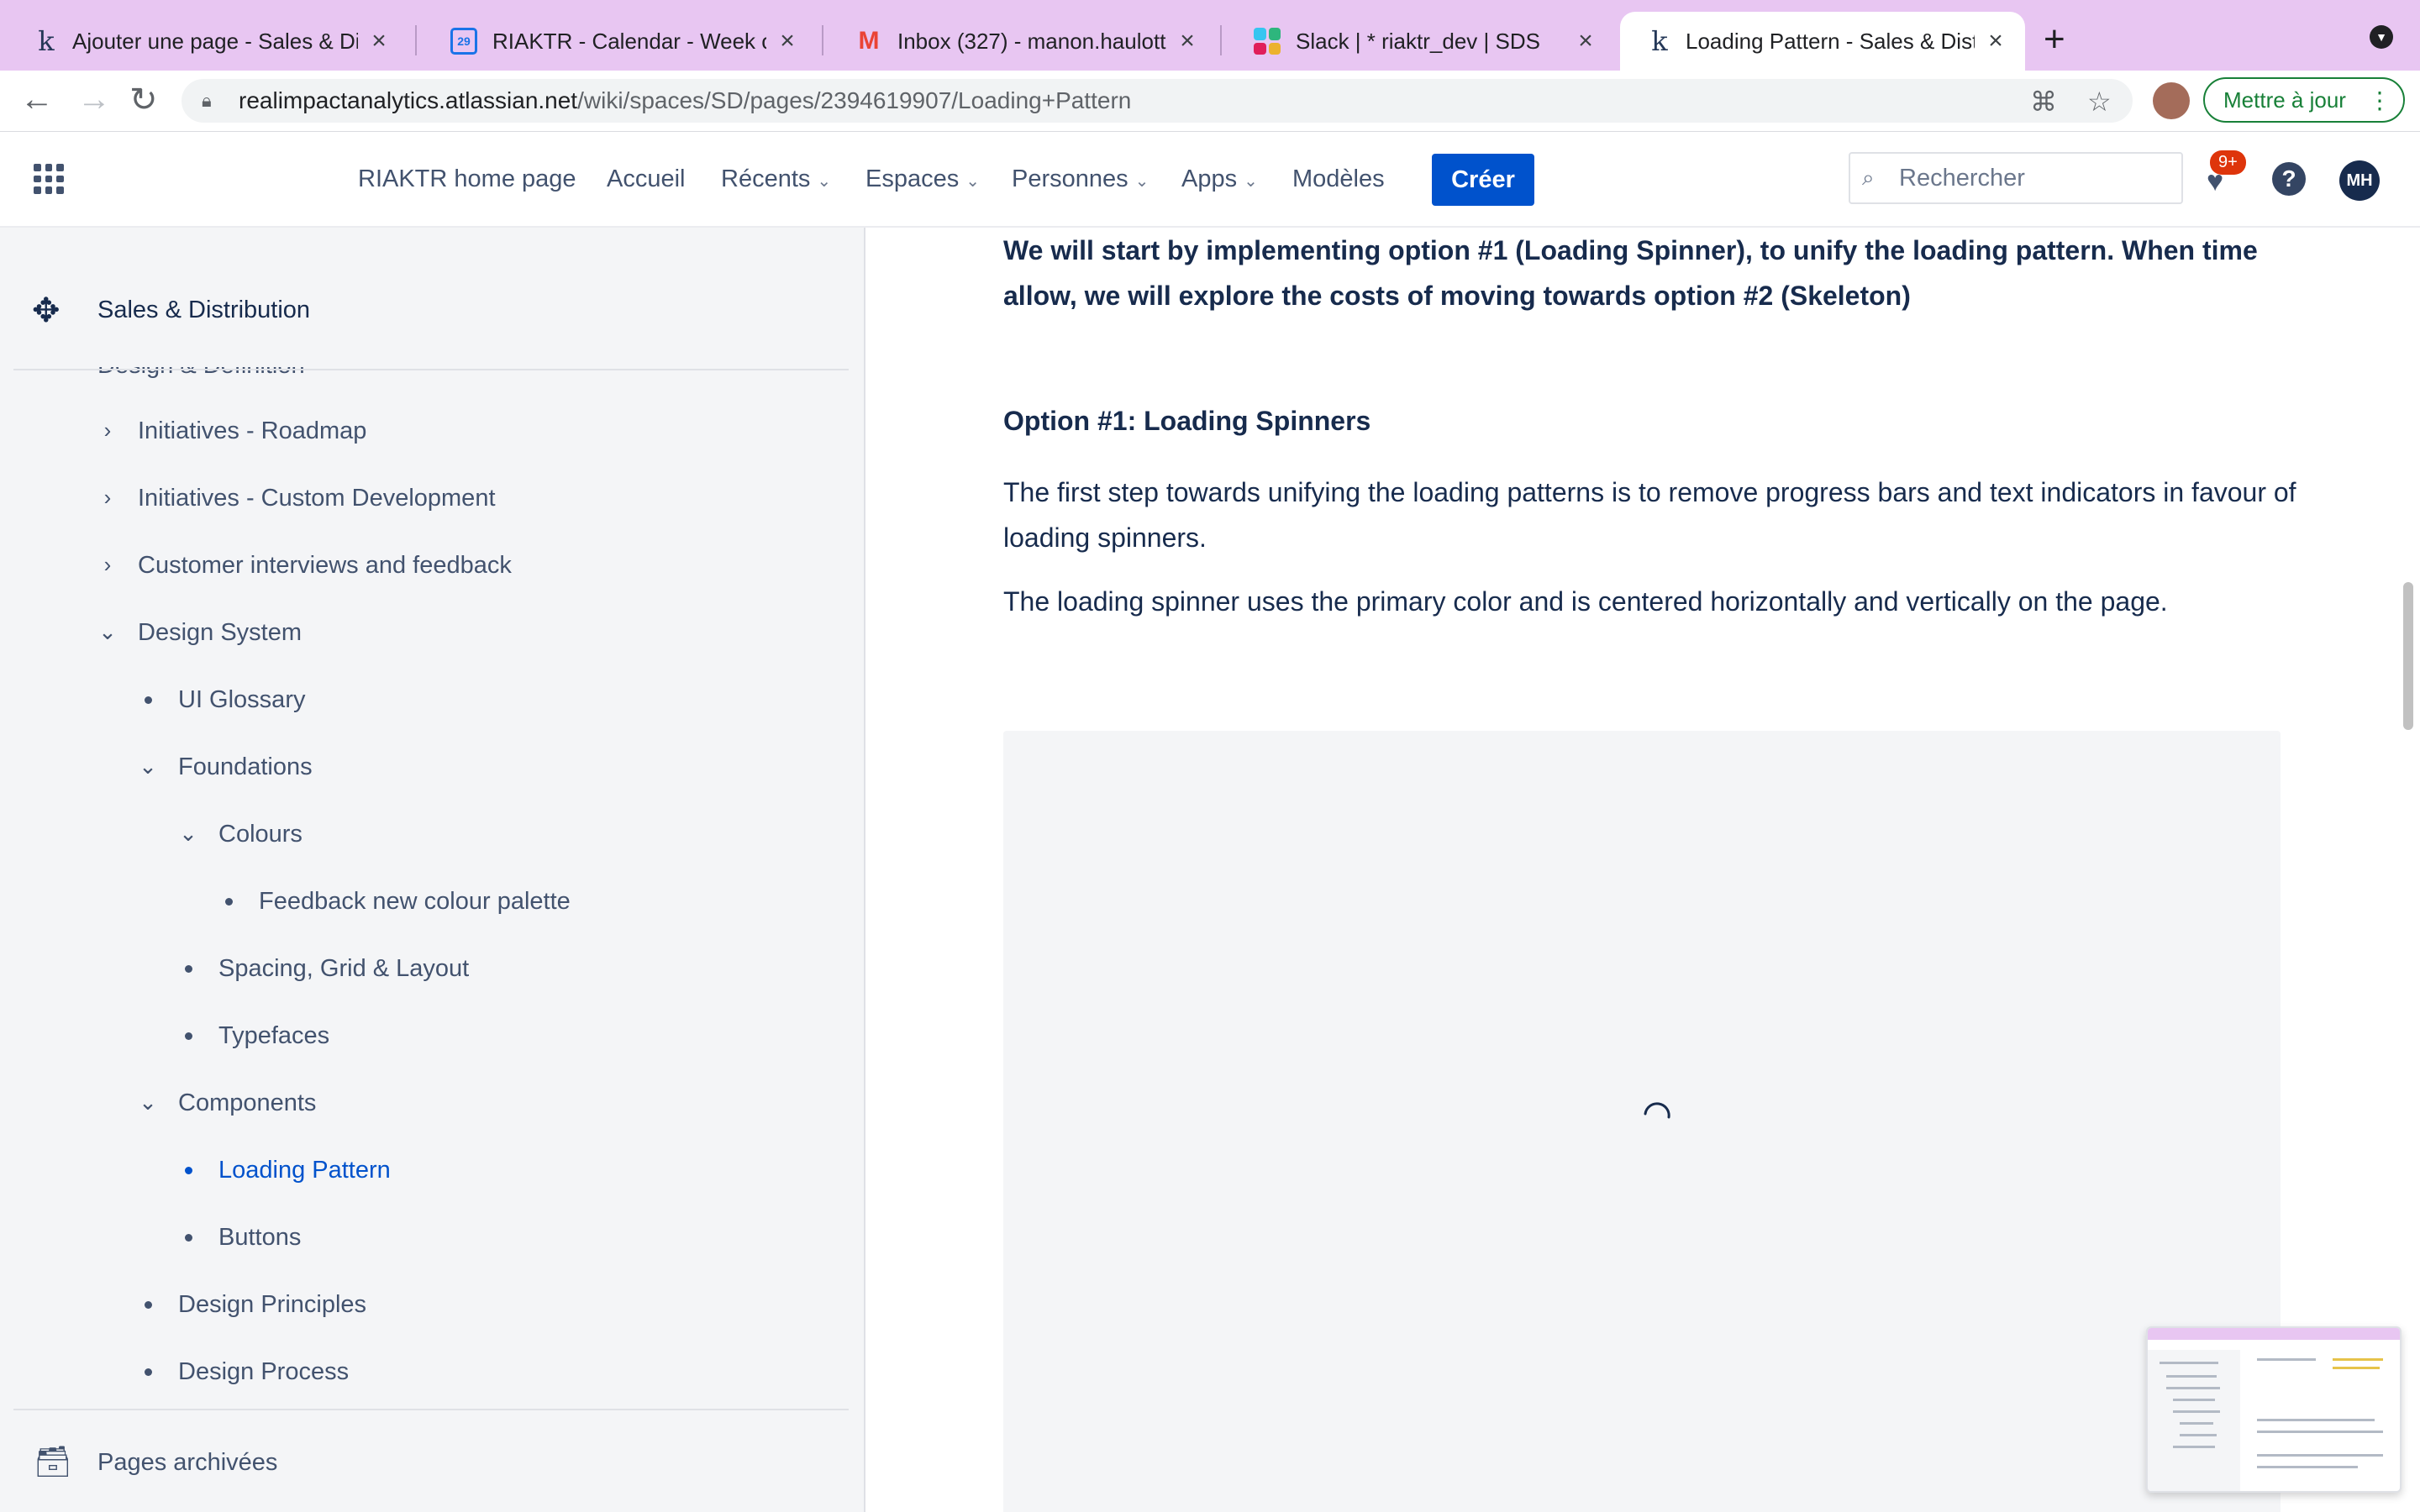 The width and height of the screenshot is (2420, 1512). Describe the element at coordinates (2380, 100) in the screenshot. I see `more-icon: ⋮` at that location.